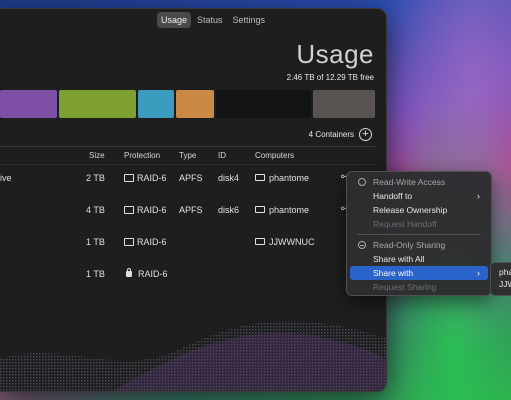  Describe the element at coordinates (229, 178) in the screenshot. I see `row-id: disk4` at that location.